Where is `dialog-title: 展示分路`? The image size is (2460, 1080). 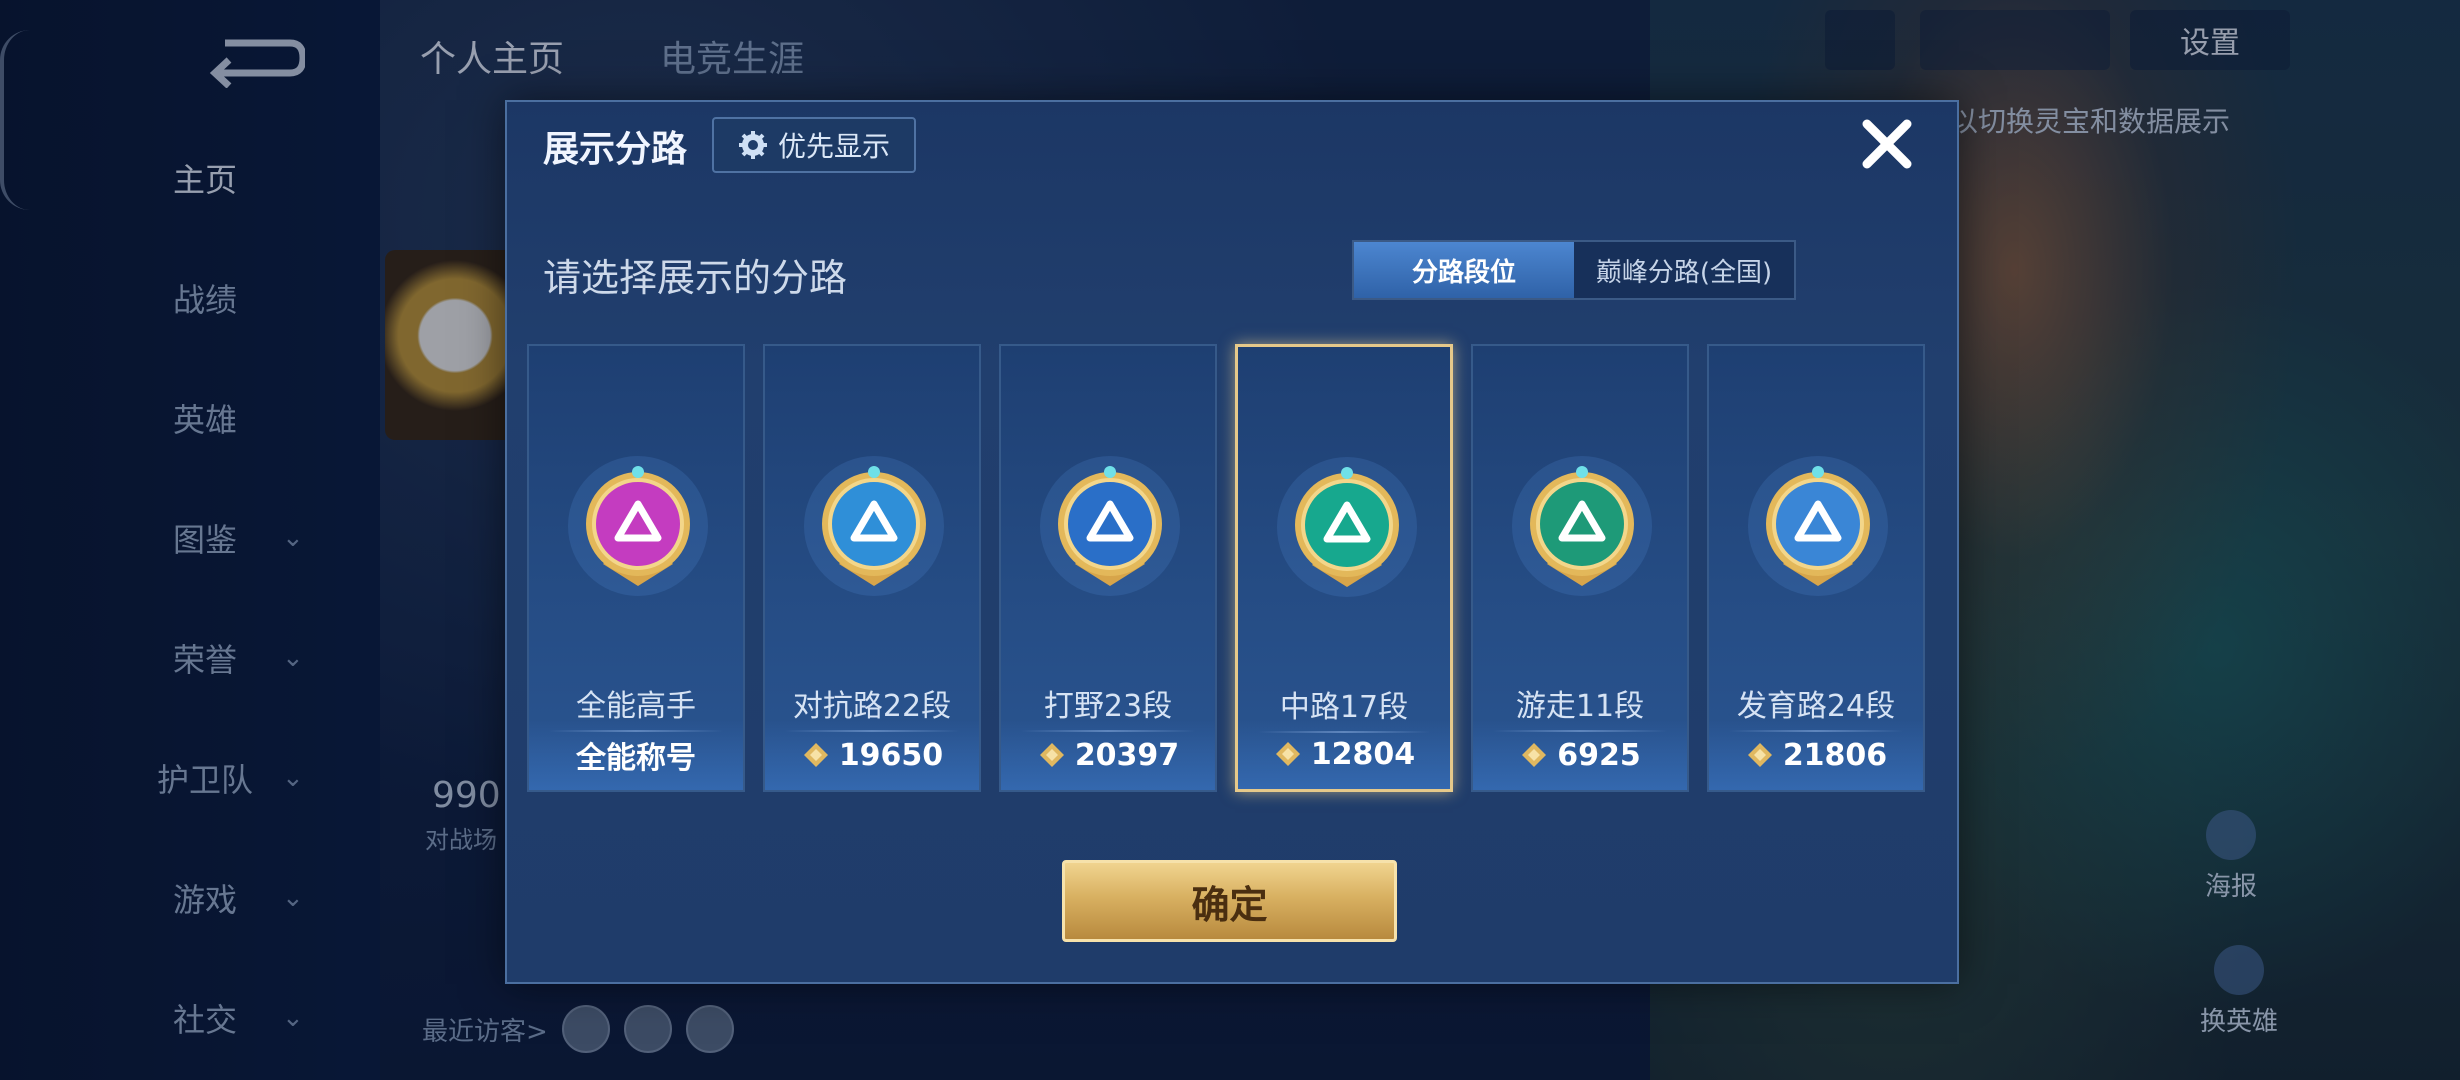 dialog-title: 展示分路 is located at coordinates (615, 149).